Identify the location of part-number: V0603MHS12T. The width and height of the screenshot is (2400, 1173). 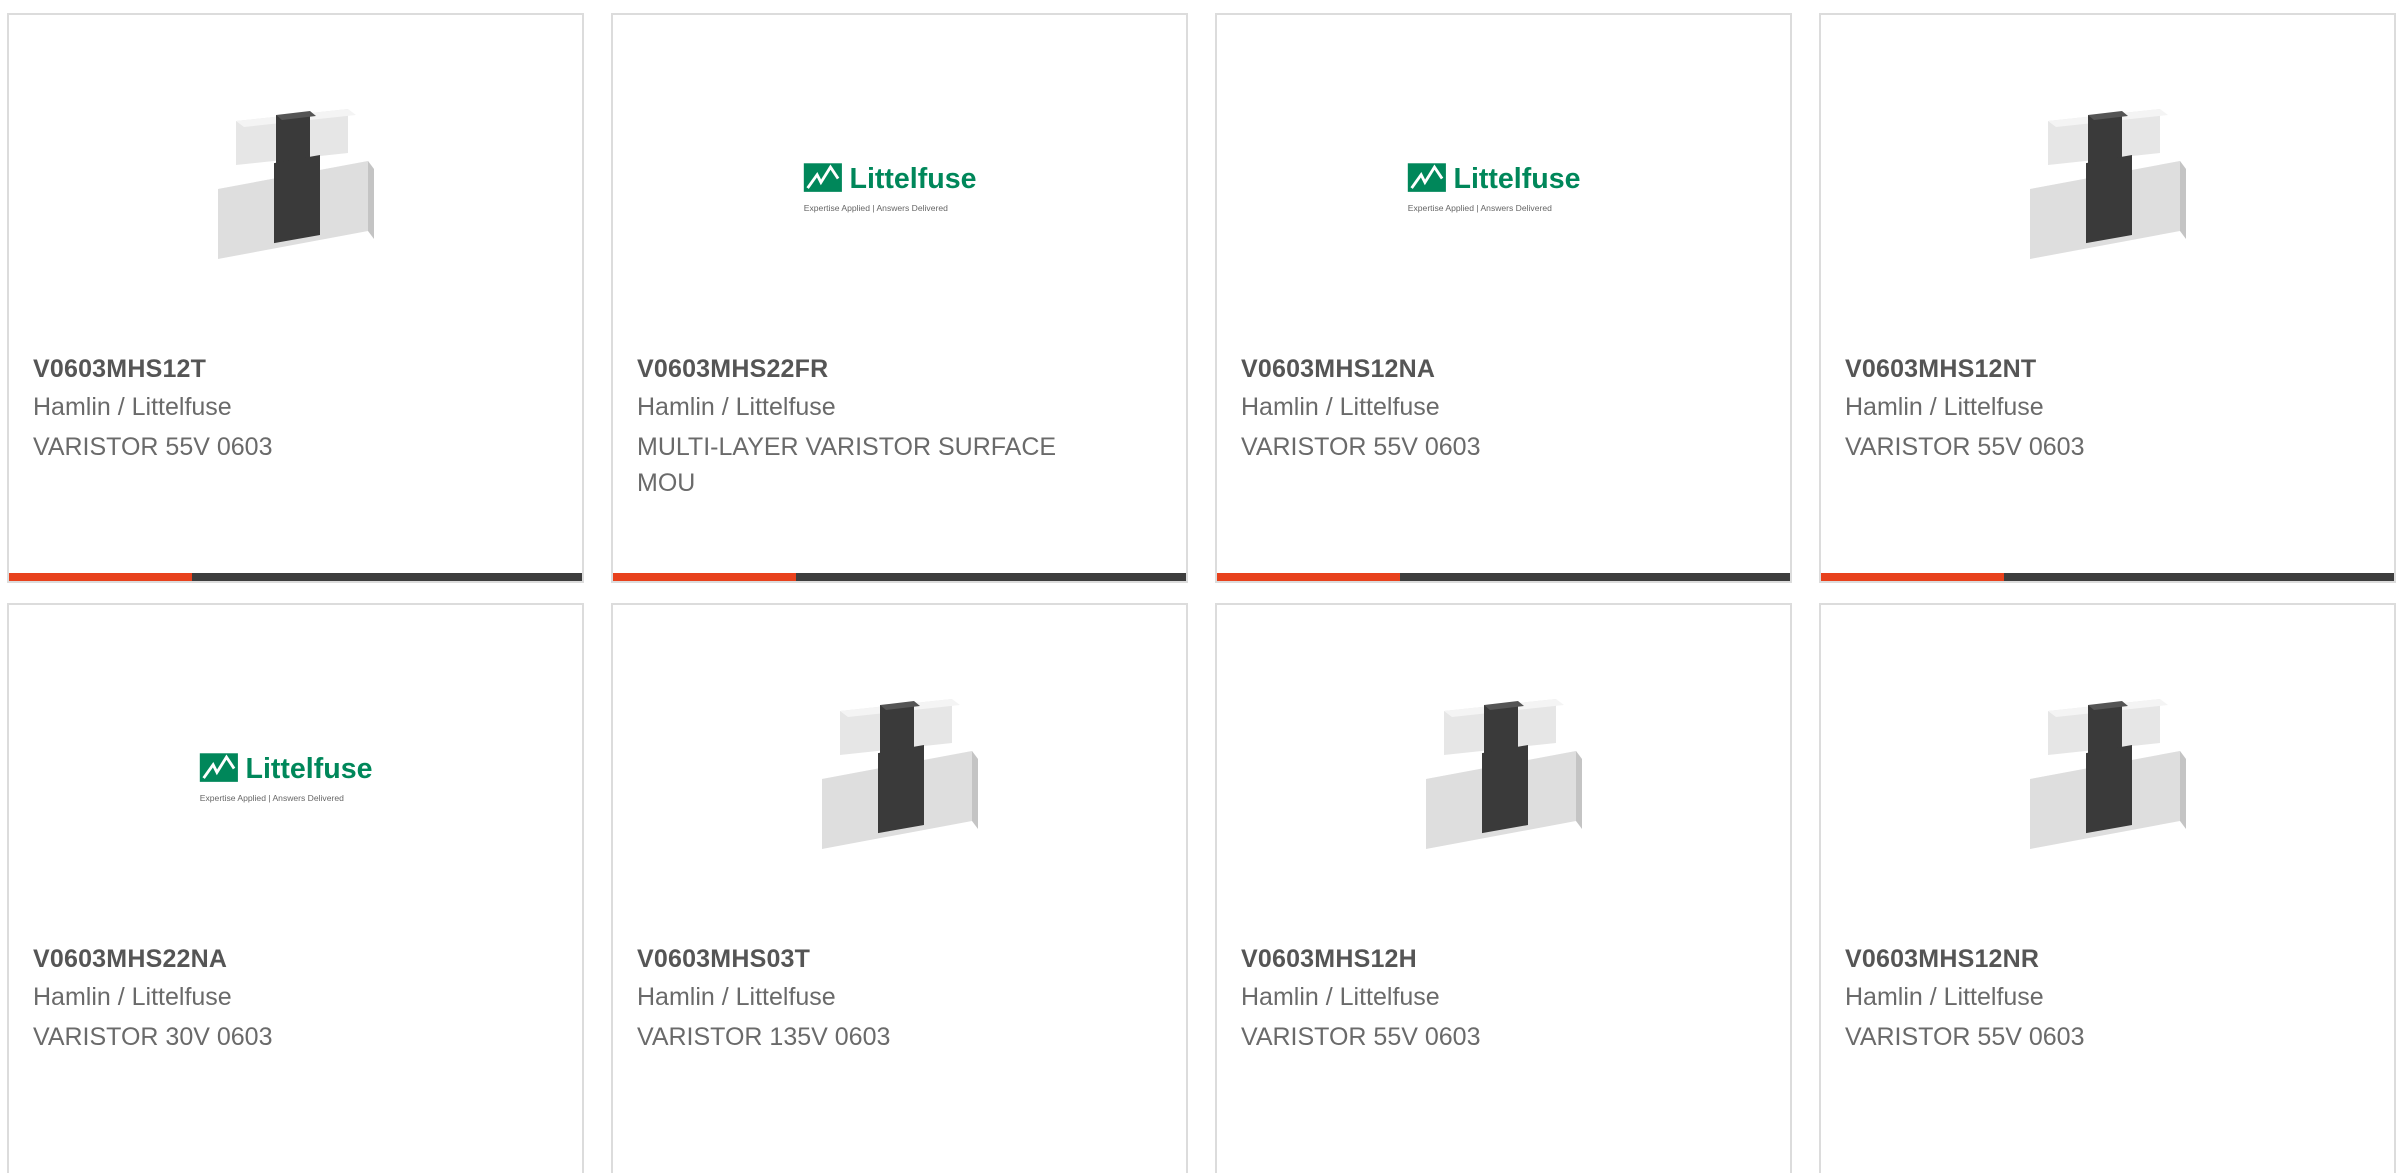
(119, 369).